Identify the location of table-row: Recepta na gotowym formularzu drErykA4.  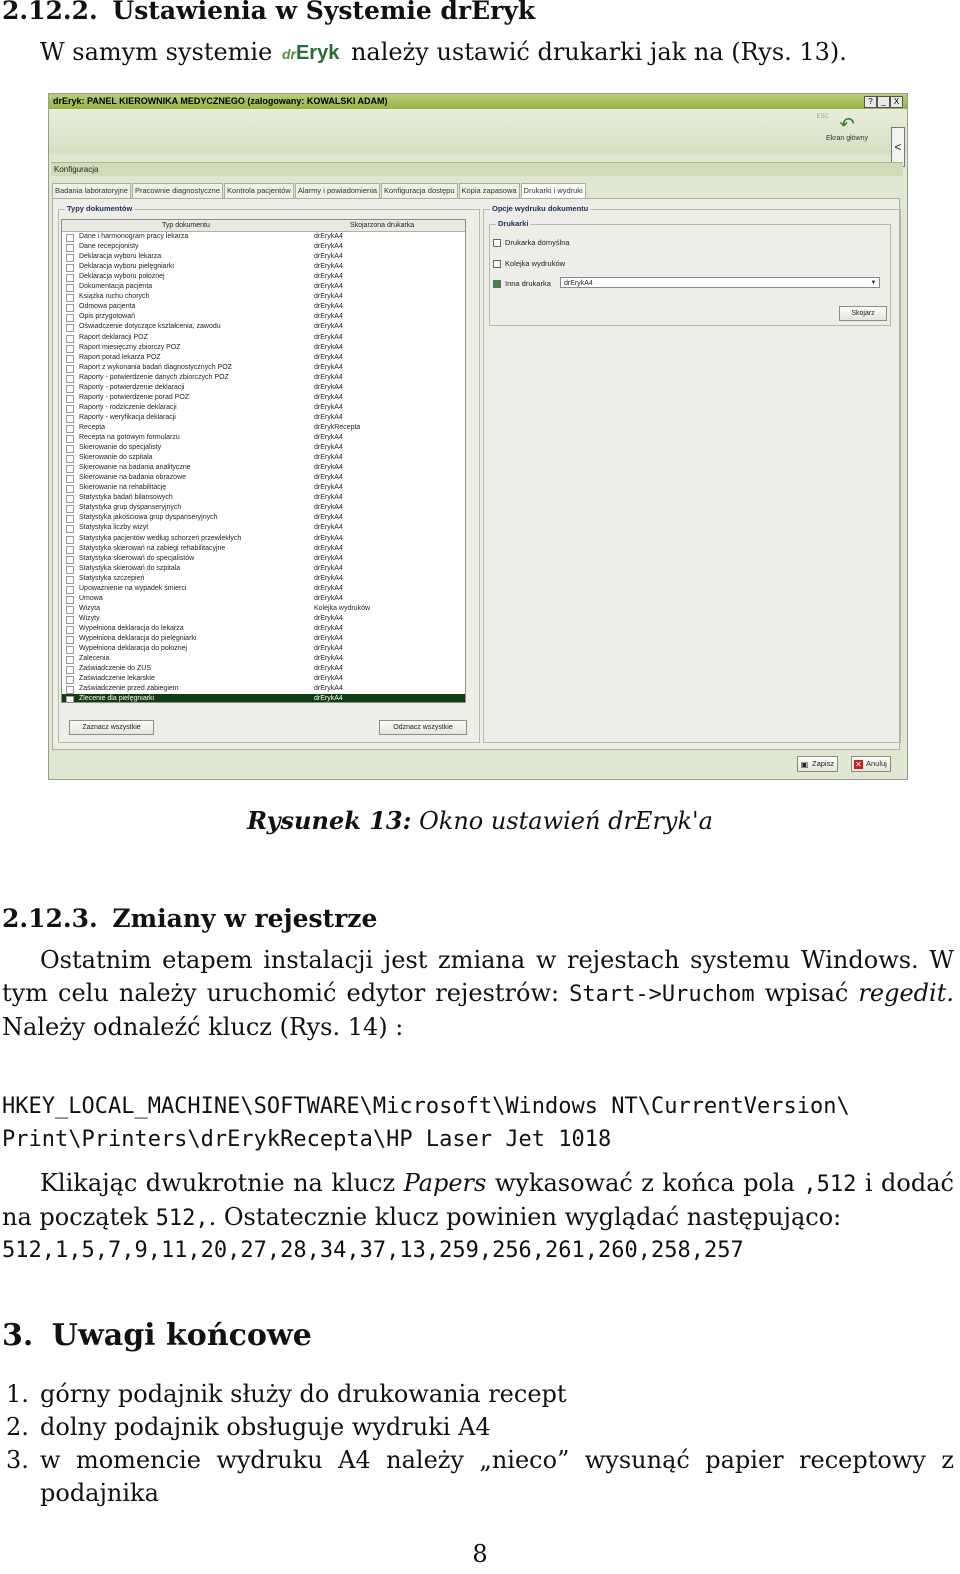
(263, 438).